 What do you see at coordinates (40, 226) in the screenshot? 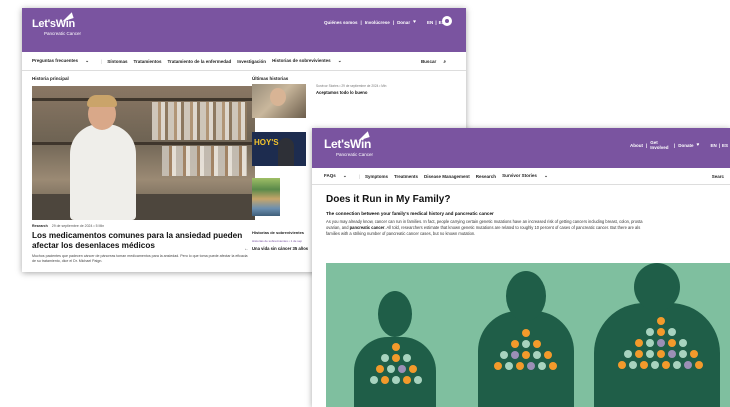
I see `story-tag: Research` at bounding box center [40, 226].